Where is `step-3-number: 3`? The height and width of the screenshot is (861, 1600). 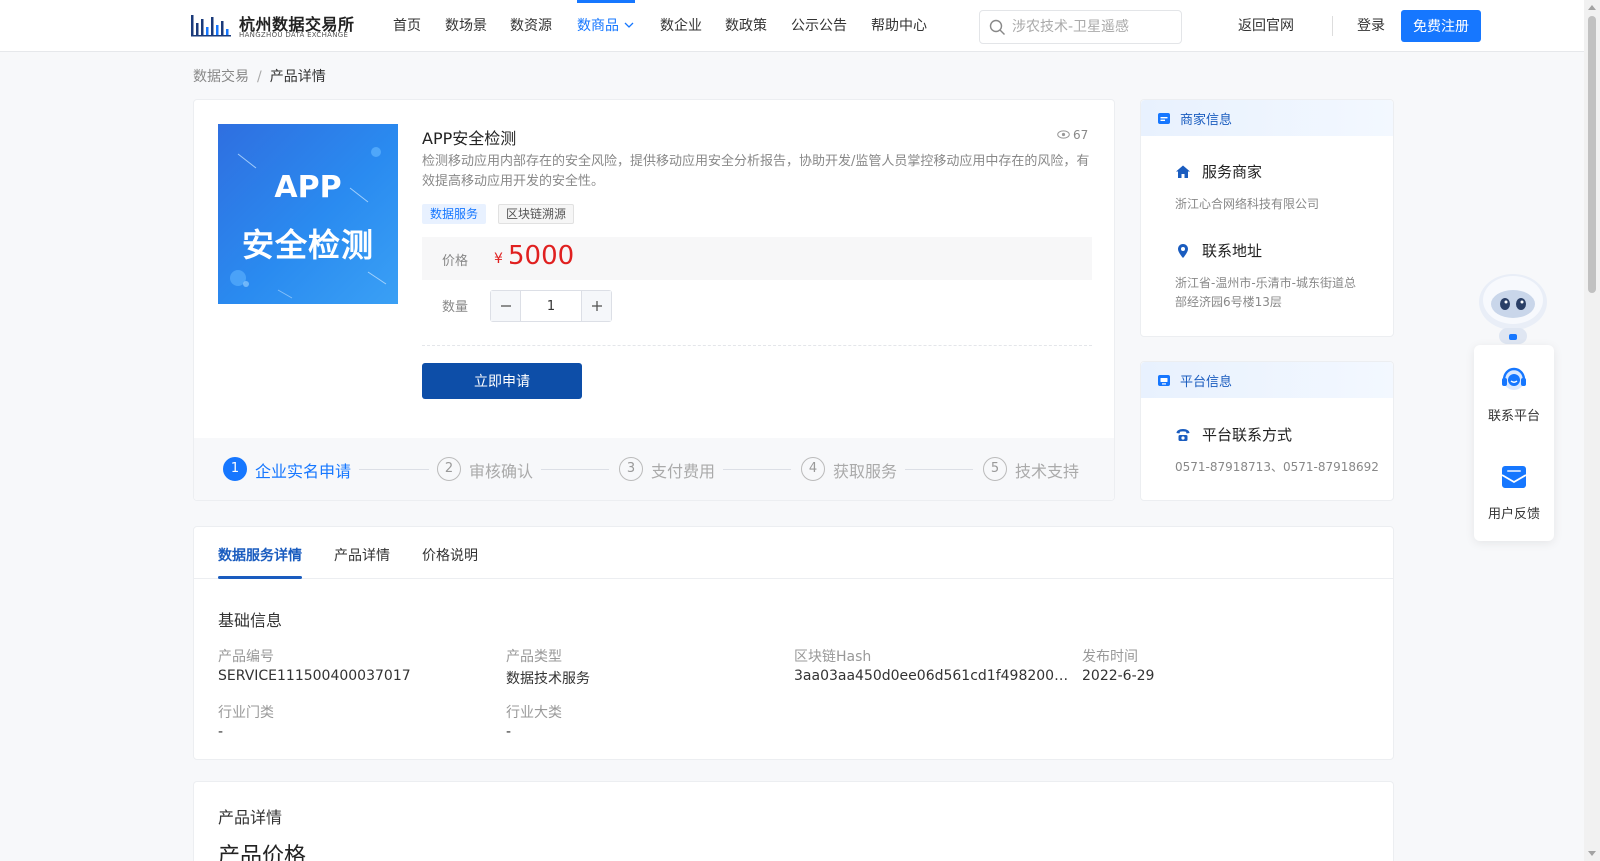 step-3-number: 3 is located at coordinates (631, 469).